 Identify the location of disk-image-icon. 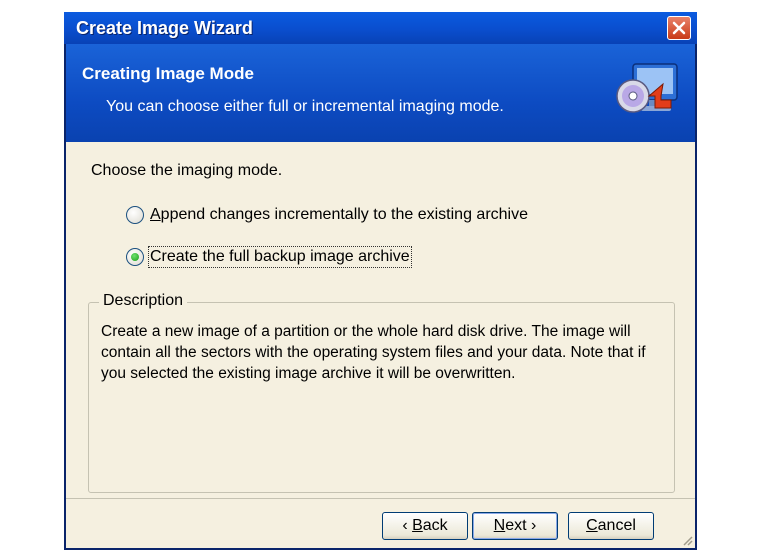
(647, 88).